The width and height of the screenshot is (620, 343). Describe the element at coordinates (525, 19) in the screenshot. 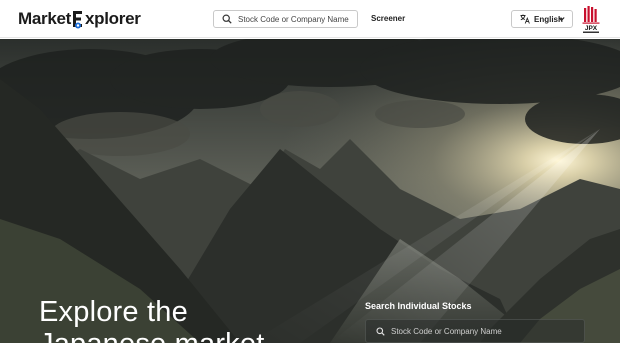

I see `translate-icon` at that location.